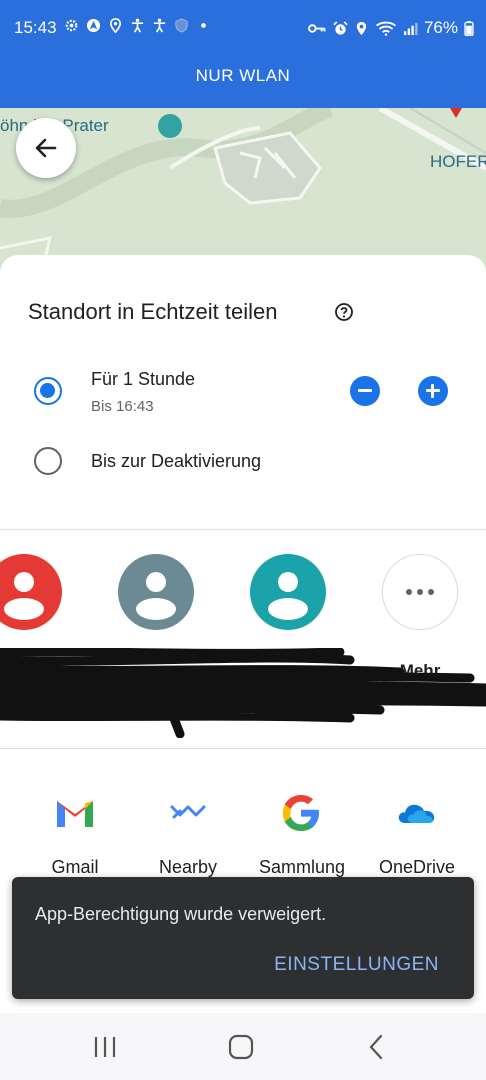  What do you see at coordinates (143, 379) in the screenshot?
I see `option-one-hour-label: Für 1 Stunde` at bounding box center [143, 379].